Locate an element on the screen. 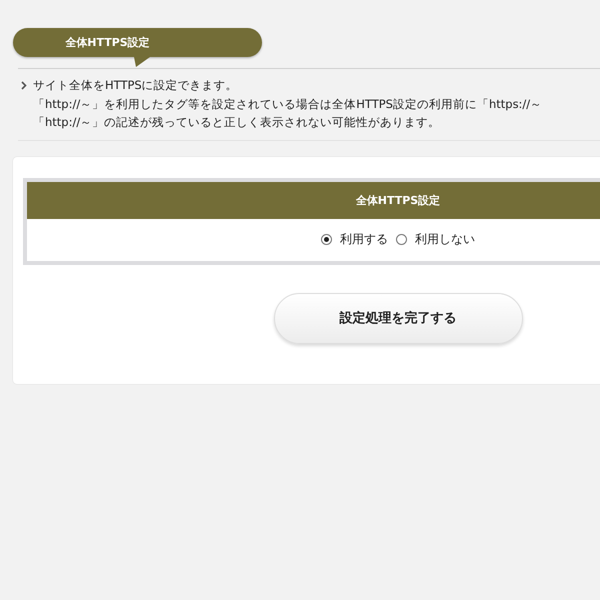 This screenshot has width=600, height=600. description-text: 「http://～」の記述が残っていると正しく表示されない可能性があります。 is located at coordinates (236, 122).